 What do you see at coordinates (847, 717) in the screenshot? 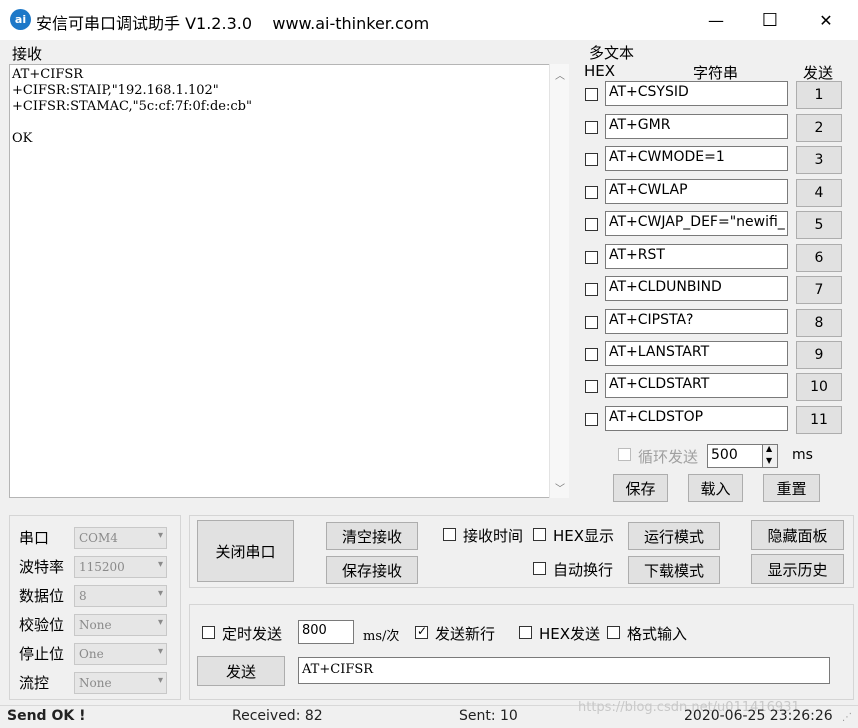
I see `resize-grip-icon: ⋰` at bounding box center [847, 717].